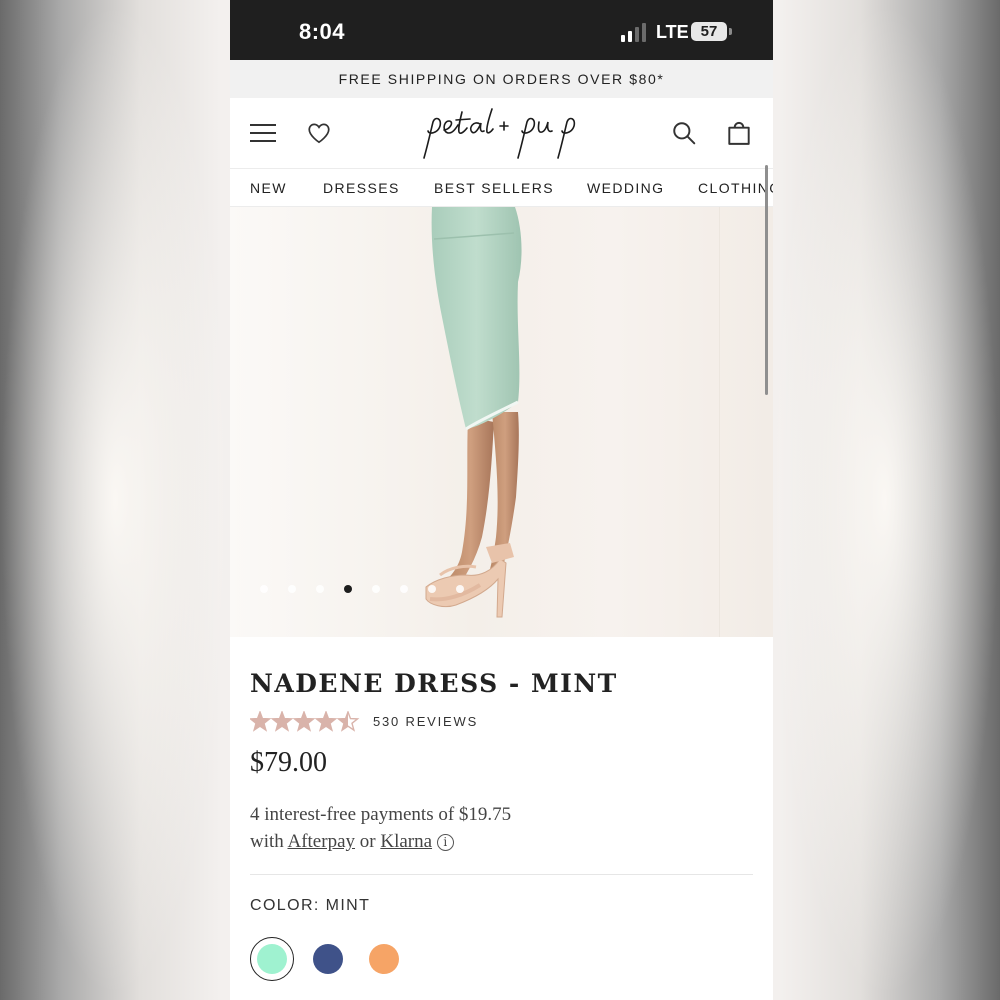 Image resolution: width=1000 pixels, height=1000 pixels. What do you see at coordinates (434, 683) in the screenshot?
I see `product-title: NADENE DRESS - MINT` at bounding box center [434, 683].